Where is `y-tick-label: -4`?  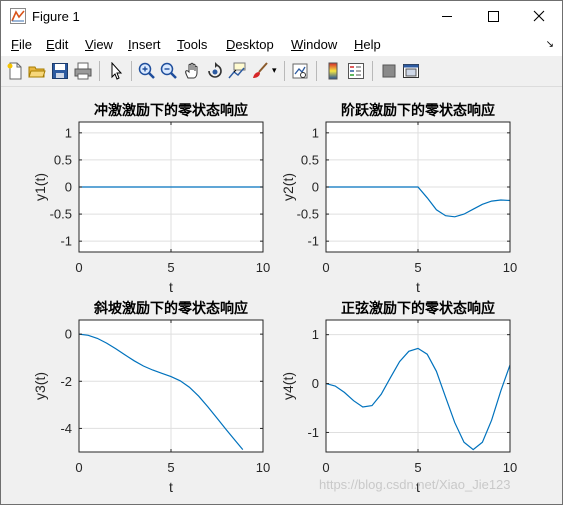
y-tick-label: -4 is located at coordinates (66, 428).